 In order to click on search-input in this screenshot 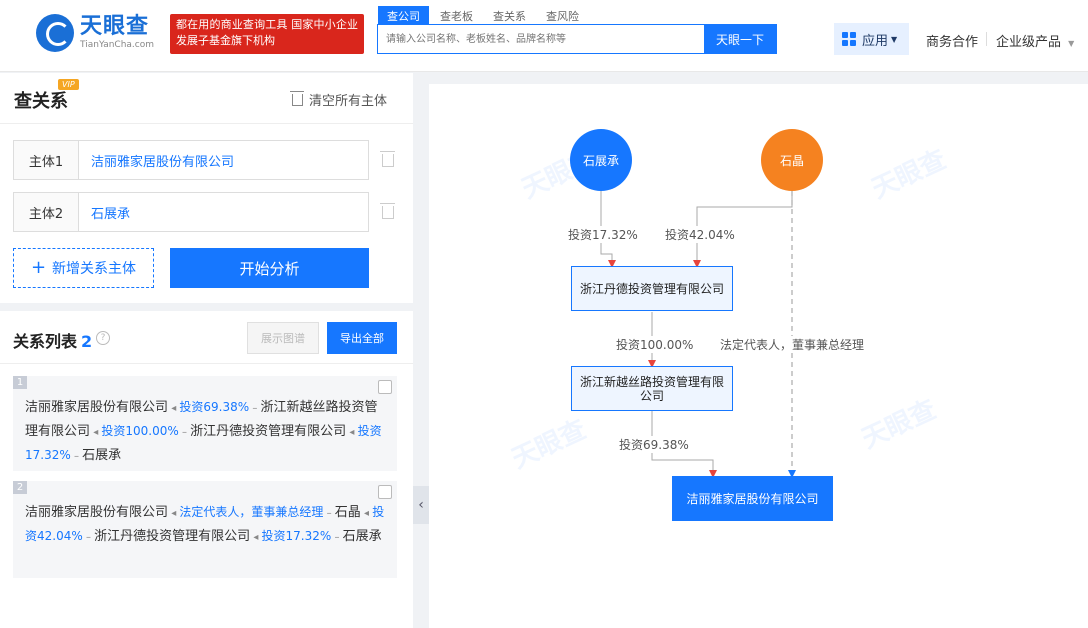, I will do `click(541, 39)`.